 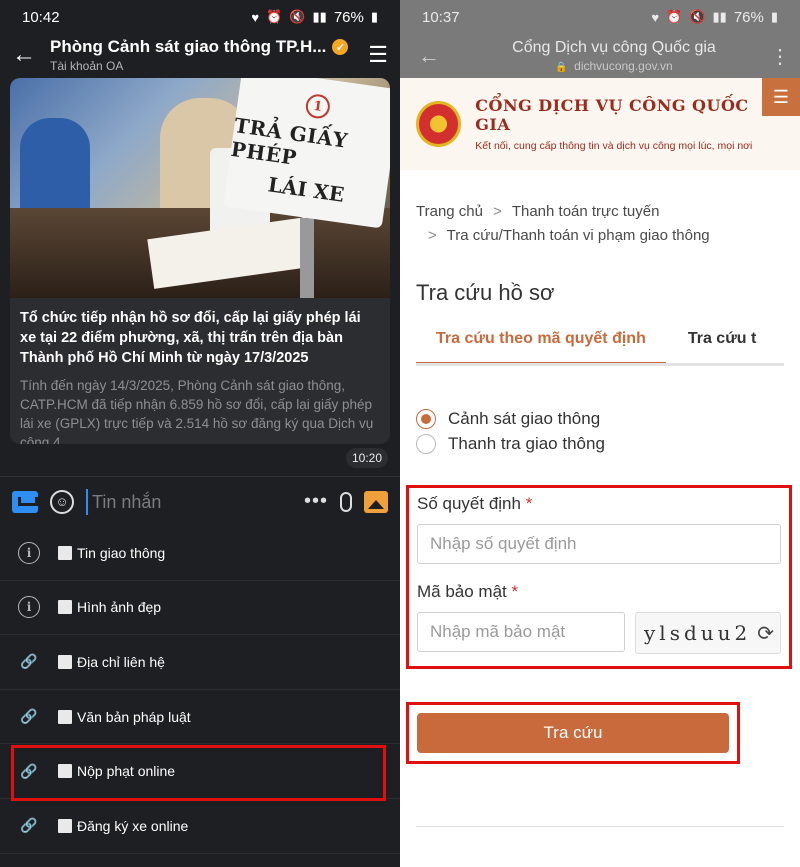 I want to click on lookup-tabs: Tra cứu theo mã quyết định Tra cứu t, so click(x=600, y=343).